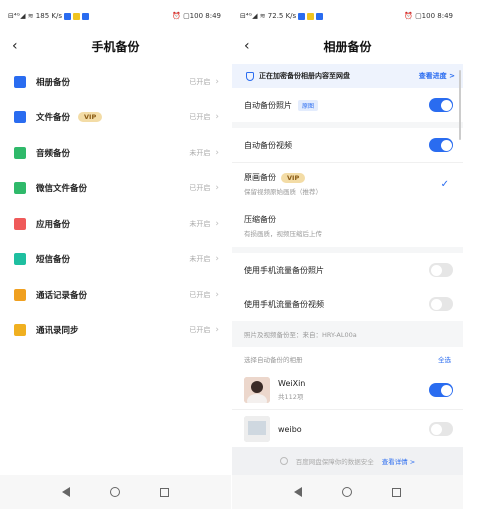 This screenshot has width=485, height=509. Describe the element at coordinates (347, 334) in the screenshot. I see `backup-device-info: 照片及视频备份至：来自：HRY-AL00a` at that location.